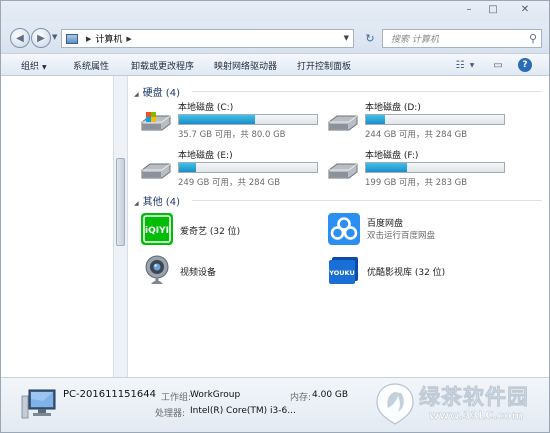 The image size is (550, 433). I want to click on recent-pages-dropdown: ▼, so click(54, 37).